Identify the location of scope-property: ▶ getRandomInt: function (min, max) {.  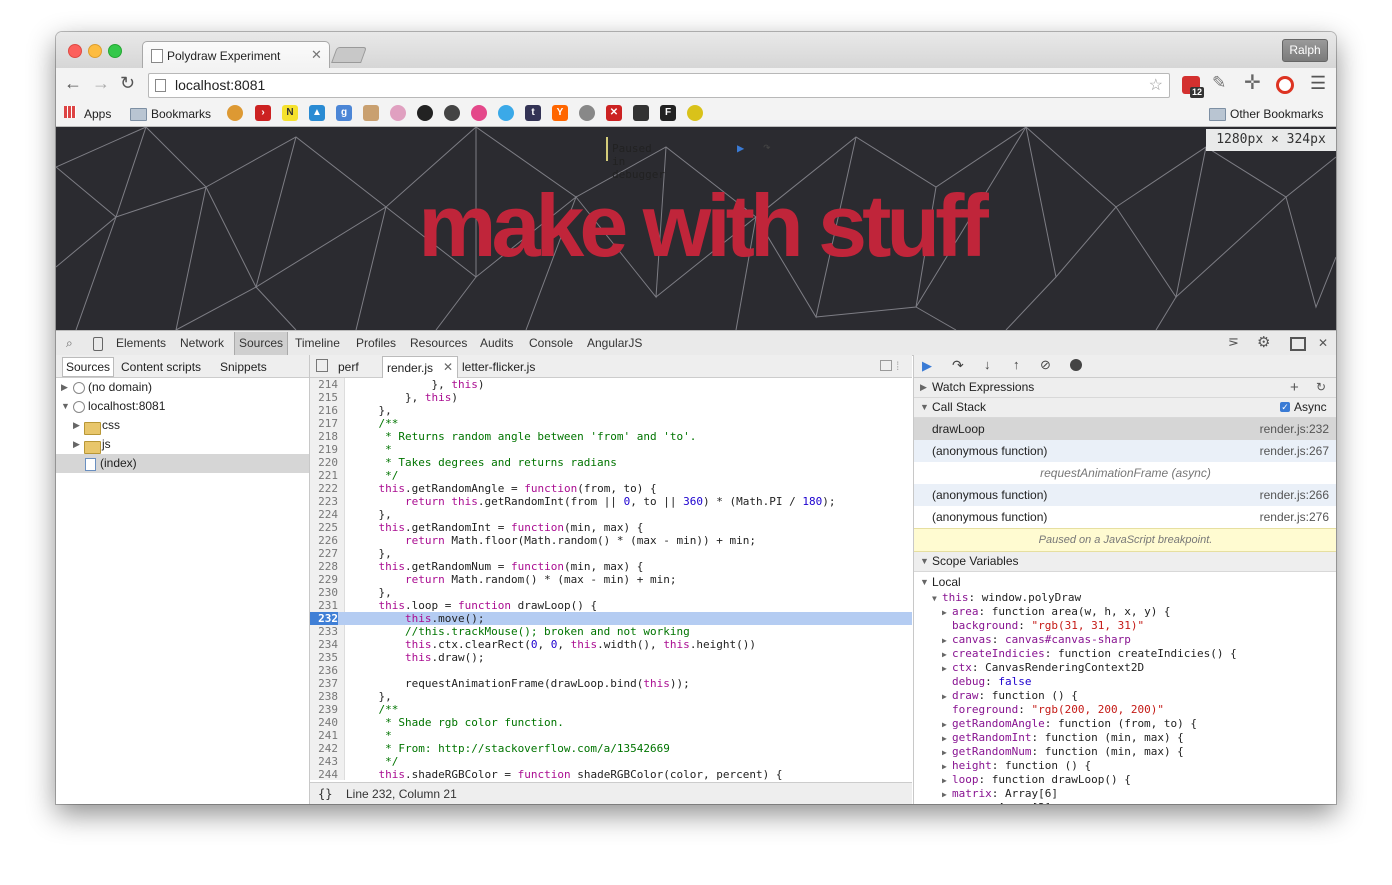
(1063, 738).